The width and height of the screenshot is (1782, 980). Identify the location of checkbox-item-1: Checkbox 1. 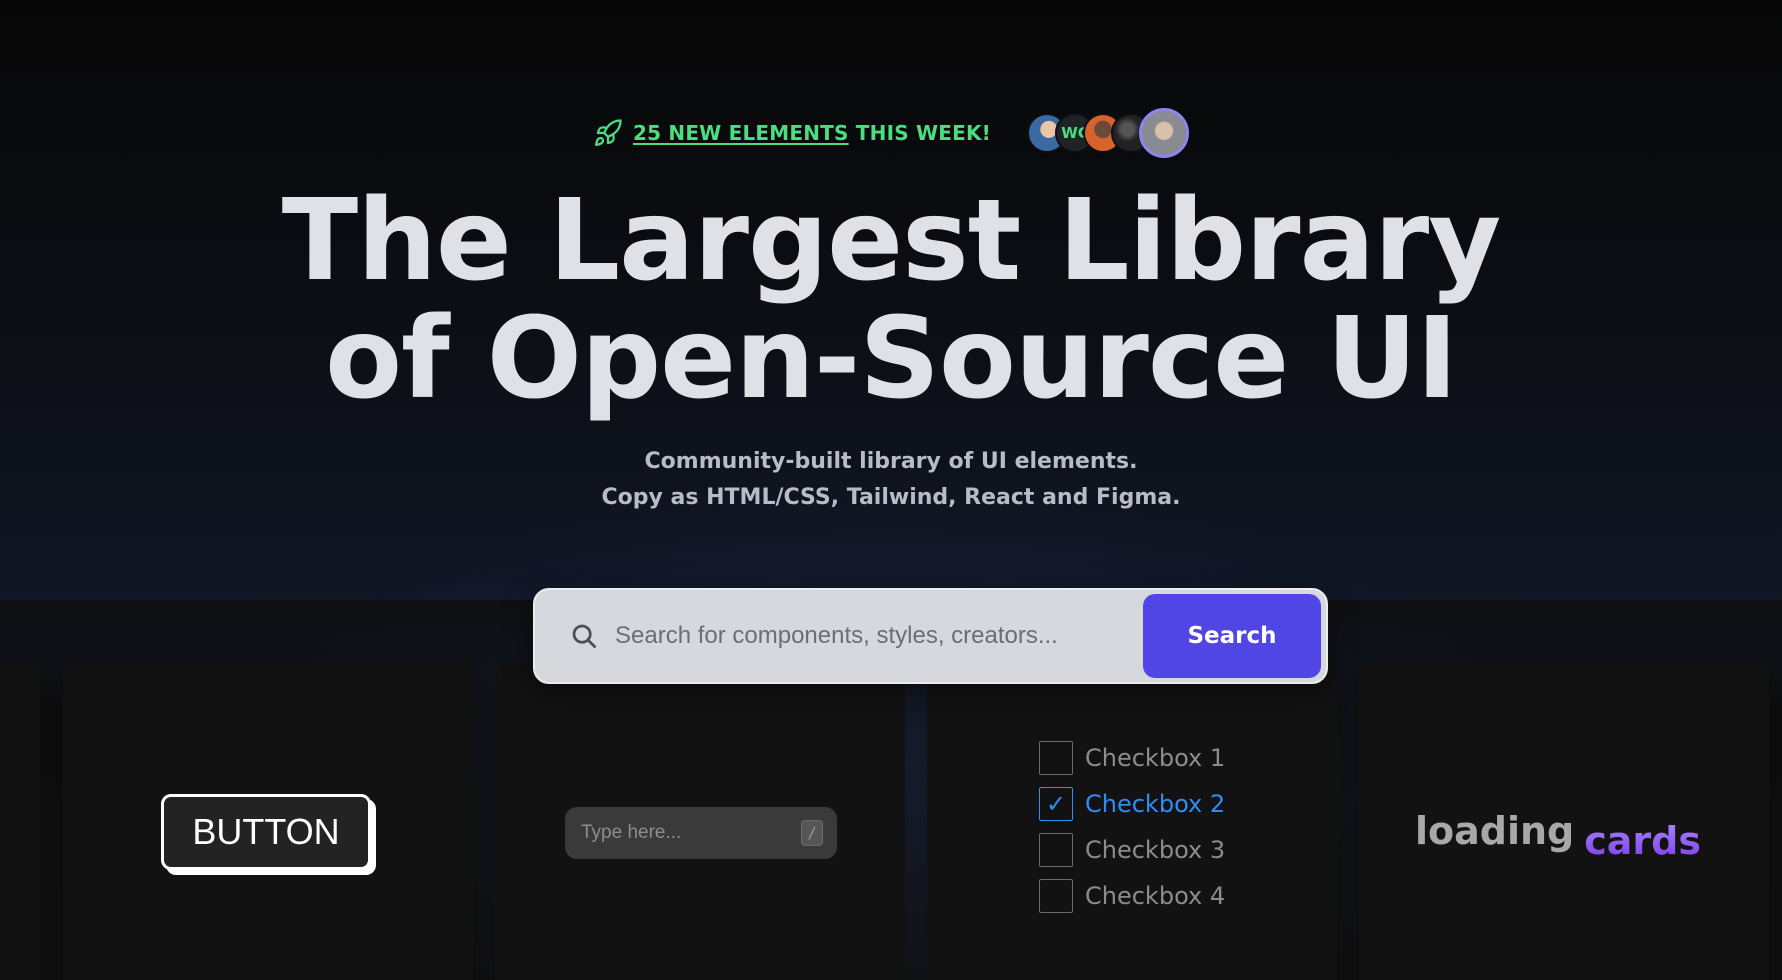
(1132, 758).